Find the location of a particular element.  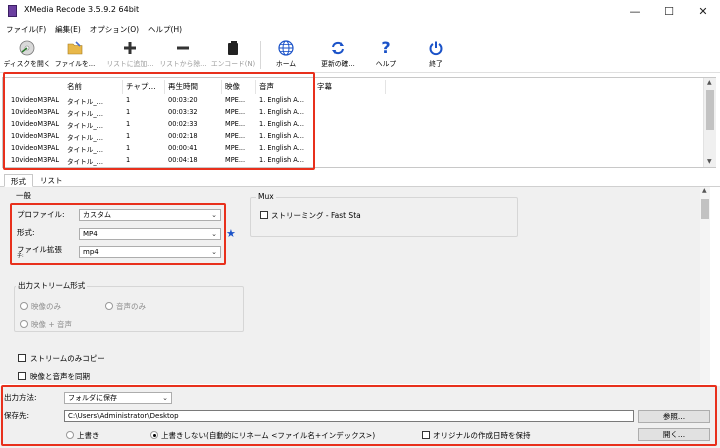

menu-file: ファイル(F) is located at coordinates (26, 29).